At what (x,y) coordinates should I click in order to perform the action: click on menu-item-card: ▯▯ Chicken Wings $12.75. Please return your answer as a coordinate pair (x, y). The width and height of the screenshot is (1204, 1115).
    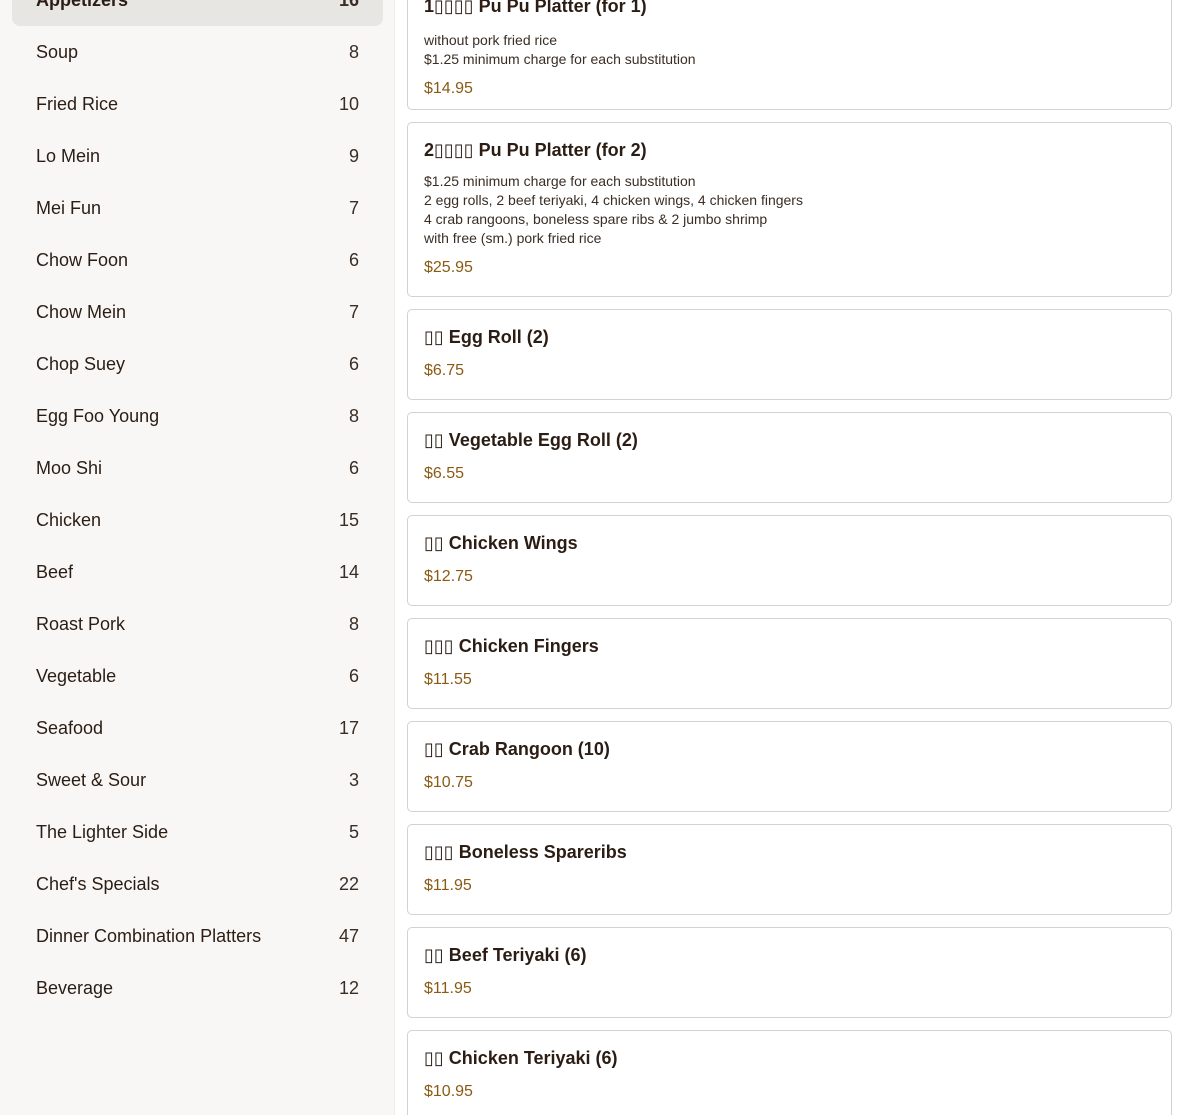
    Looking at the image, I should click on (789, 560).